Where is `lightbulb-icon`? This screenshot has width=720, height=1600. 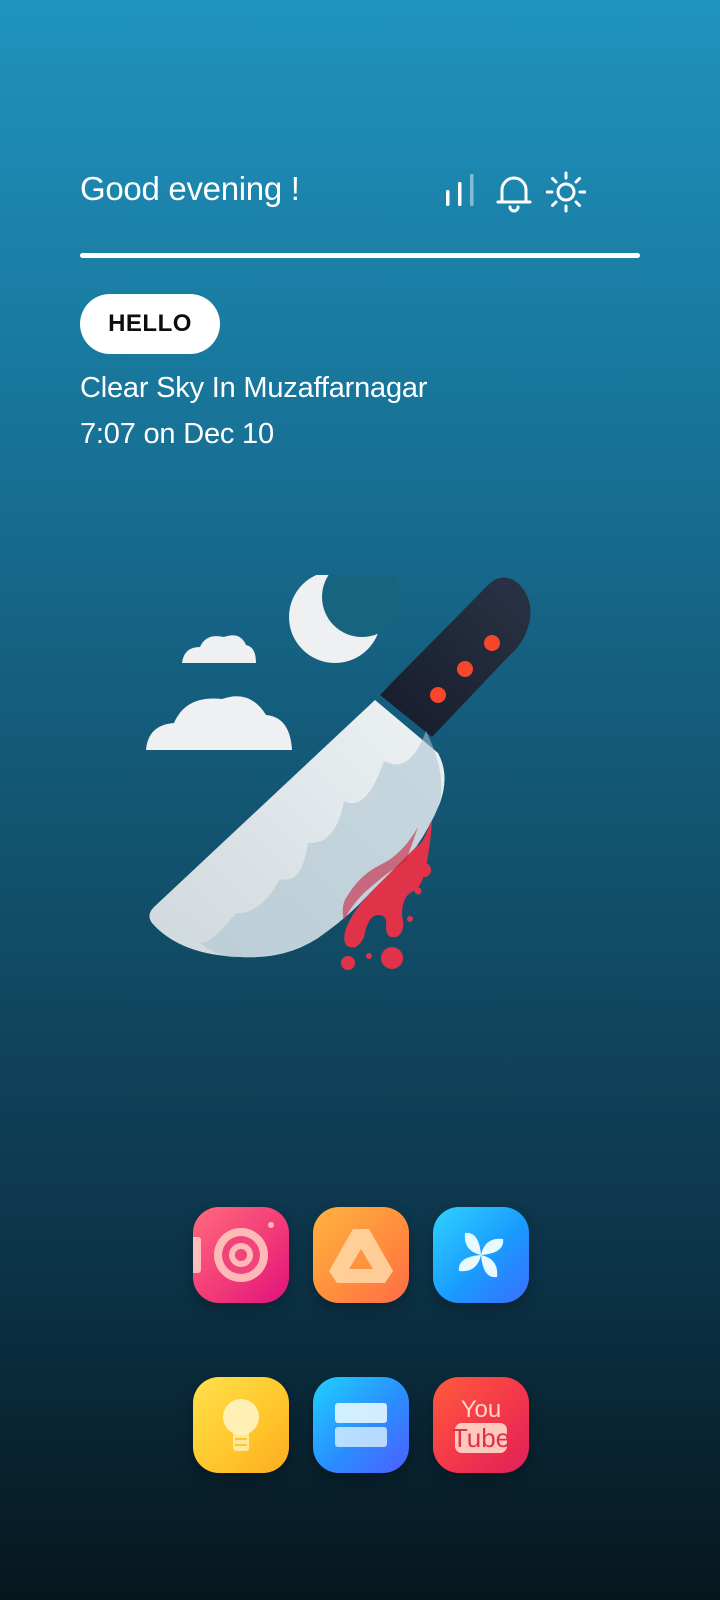 lightbulb-icon is located at coordinates (241, 1425).